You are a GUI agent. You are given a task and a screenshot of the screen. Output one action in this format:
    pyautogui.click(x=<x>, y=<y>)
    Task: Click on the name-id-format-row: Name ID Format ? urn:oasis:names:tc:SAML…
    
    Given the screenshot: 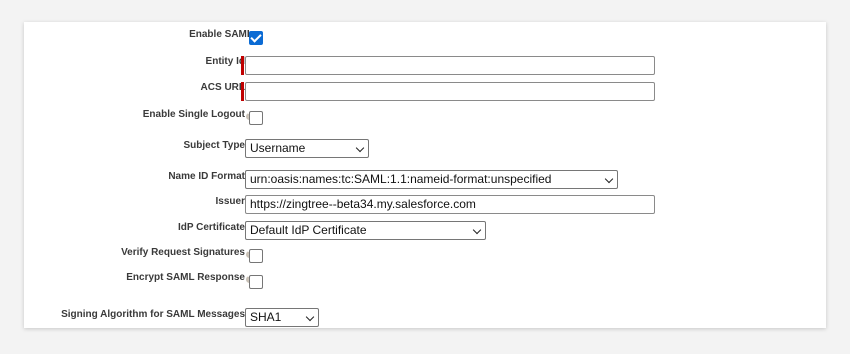 What is the action you would take?
    pyautogui.click(x=425, y=182)
    